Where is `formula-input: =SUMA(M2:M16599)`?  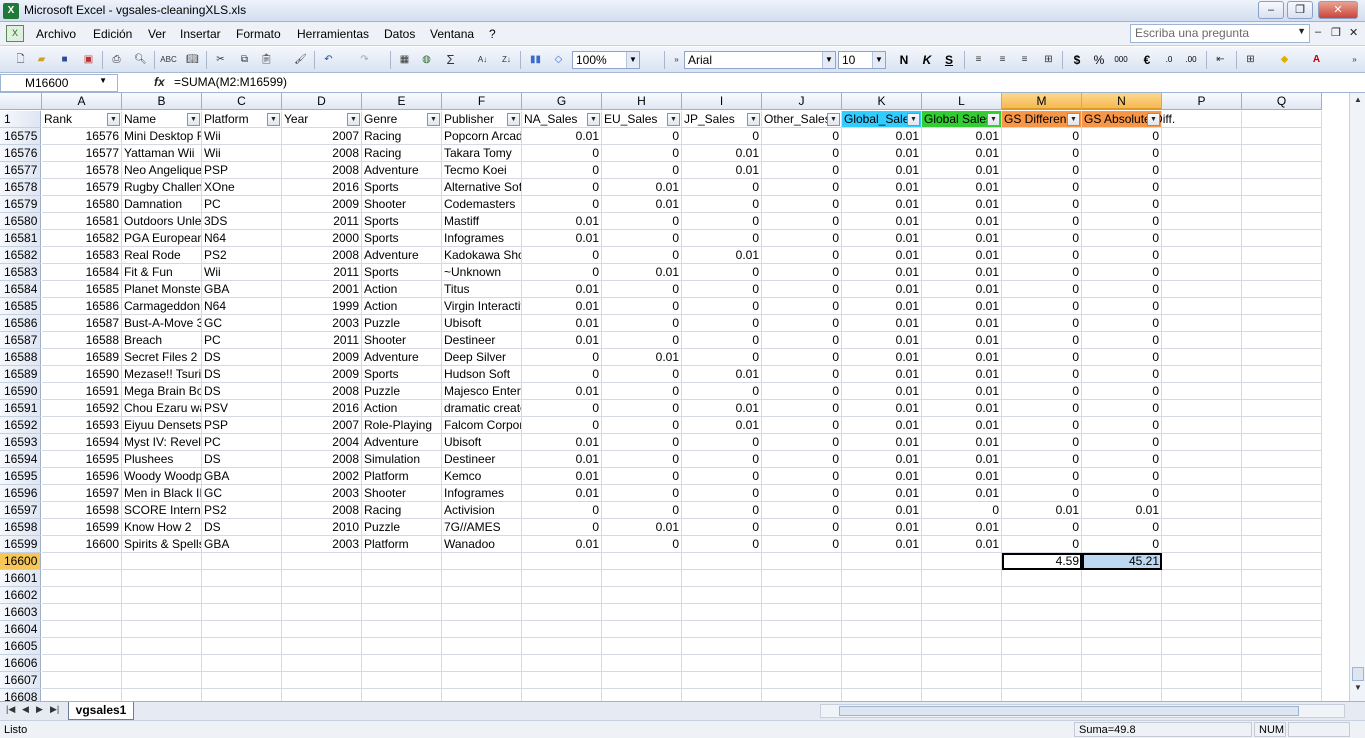 formula-input: =SUMA(M2:M16599) is located at coordinates (230, 82).